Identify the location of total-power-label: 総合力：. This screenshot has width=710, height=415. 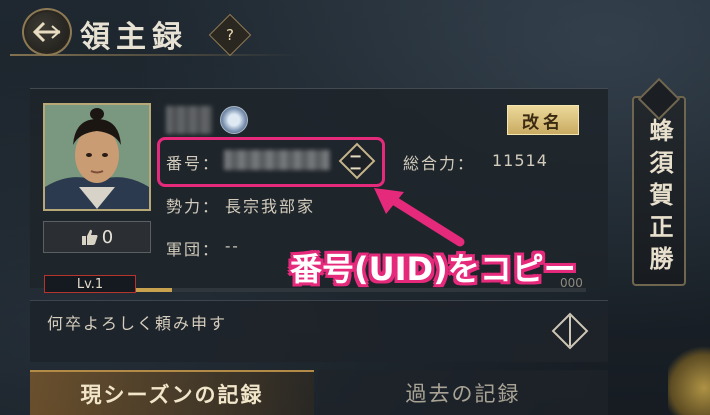
(439, 163).